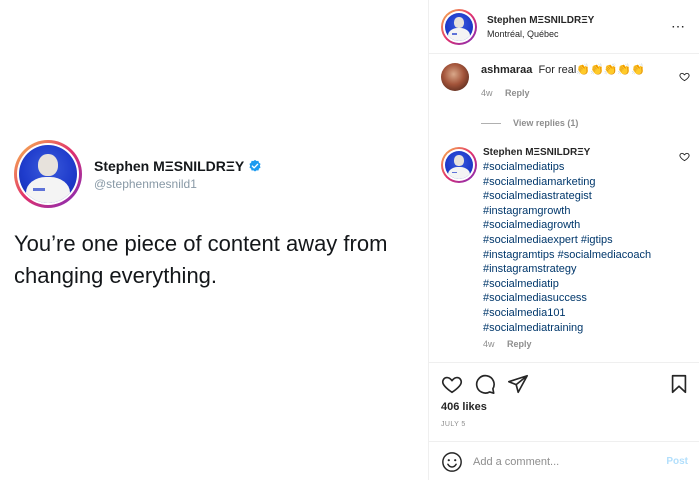 The height and width of the screenshot is (480, 699). What do you see at coordinates (519, 344) in the screenshot?
I see `caption-reply-button: Reply` at bounding box center [519, 344].